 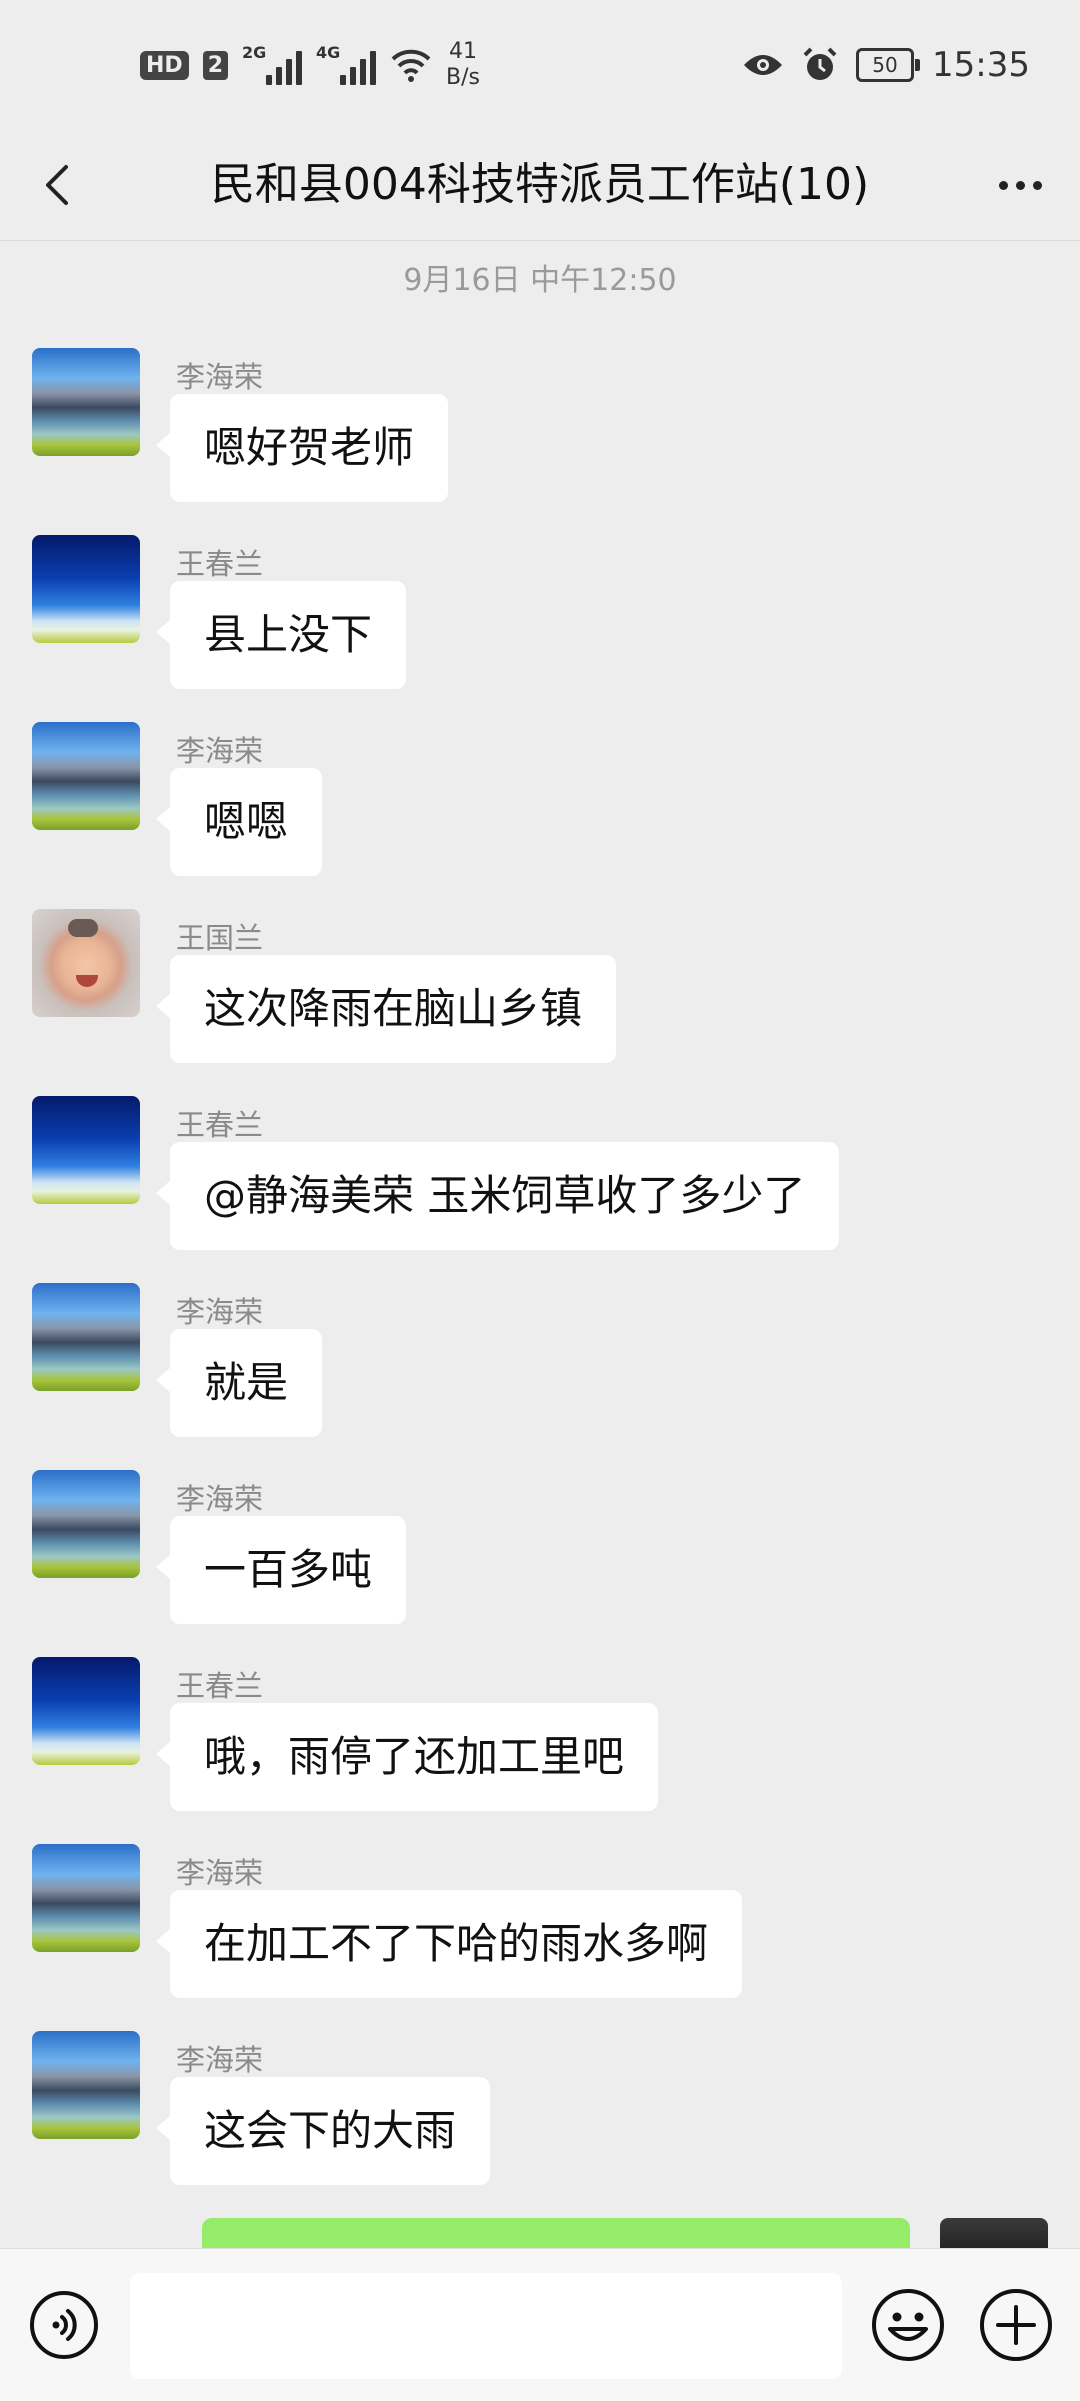 I want to click on voice-icon, so click(x=64, y=2325).